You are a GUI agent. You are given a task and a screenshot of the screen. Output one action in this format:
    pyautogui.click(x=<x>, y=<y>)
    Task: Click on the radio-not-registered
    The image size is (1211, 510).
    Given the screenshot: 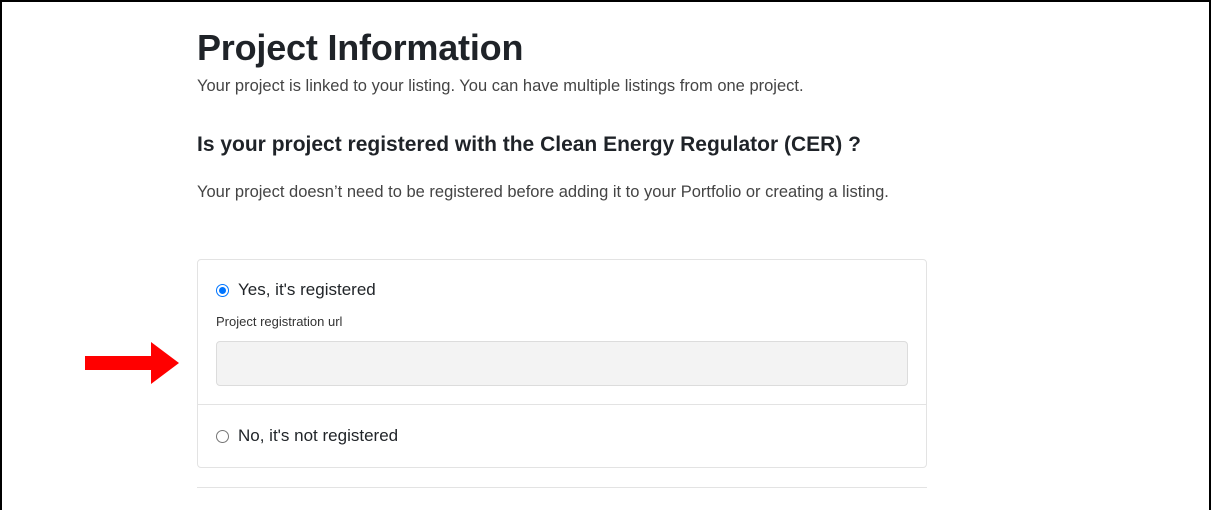 What is the action you would take?
    pyautogui.click(x=222, y=436)
    